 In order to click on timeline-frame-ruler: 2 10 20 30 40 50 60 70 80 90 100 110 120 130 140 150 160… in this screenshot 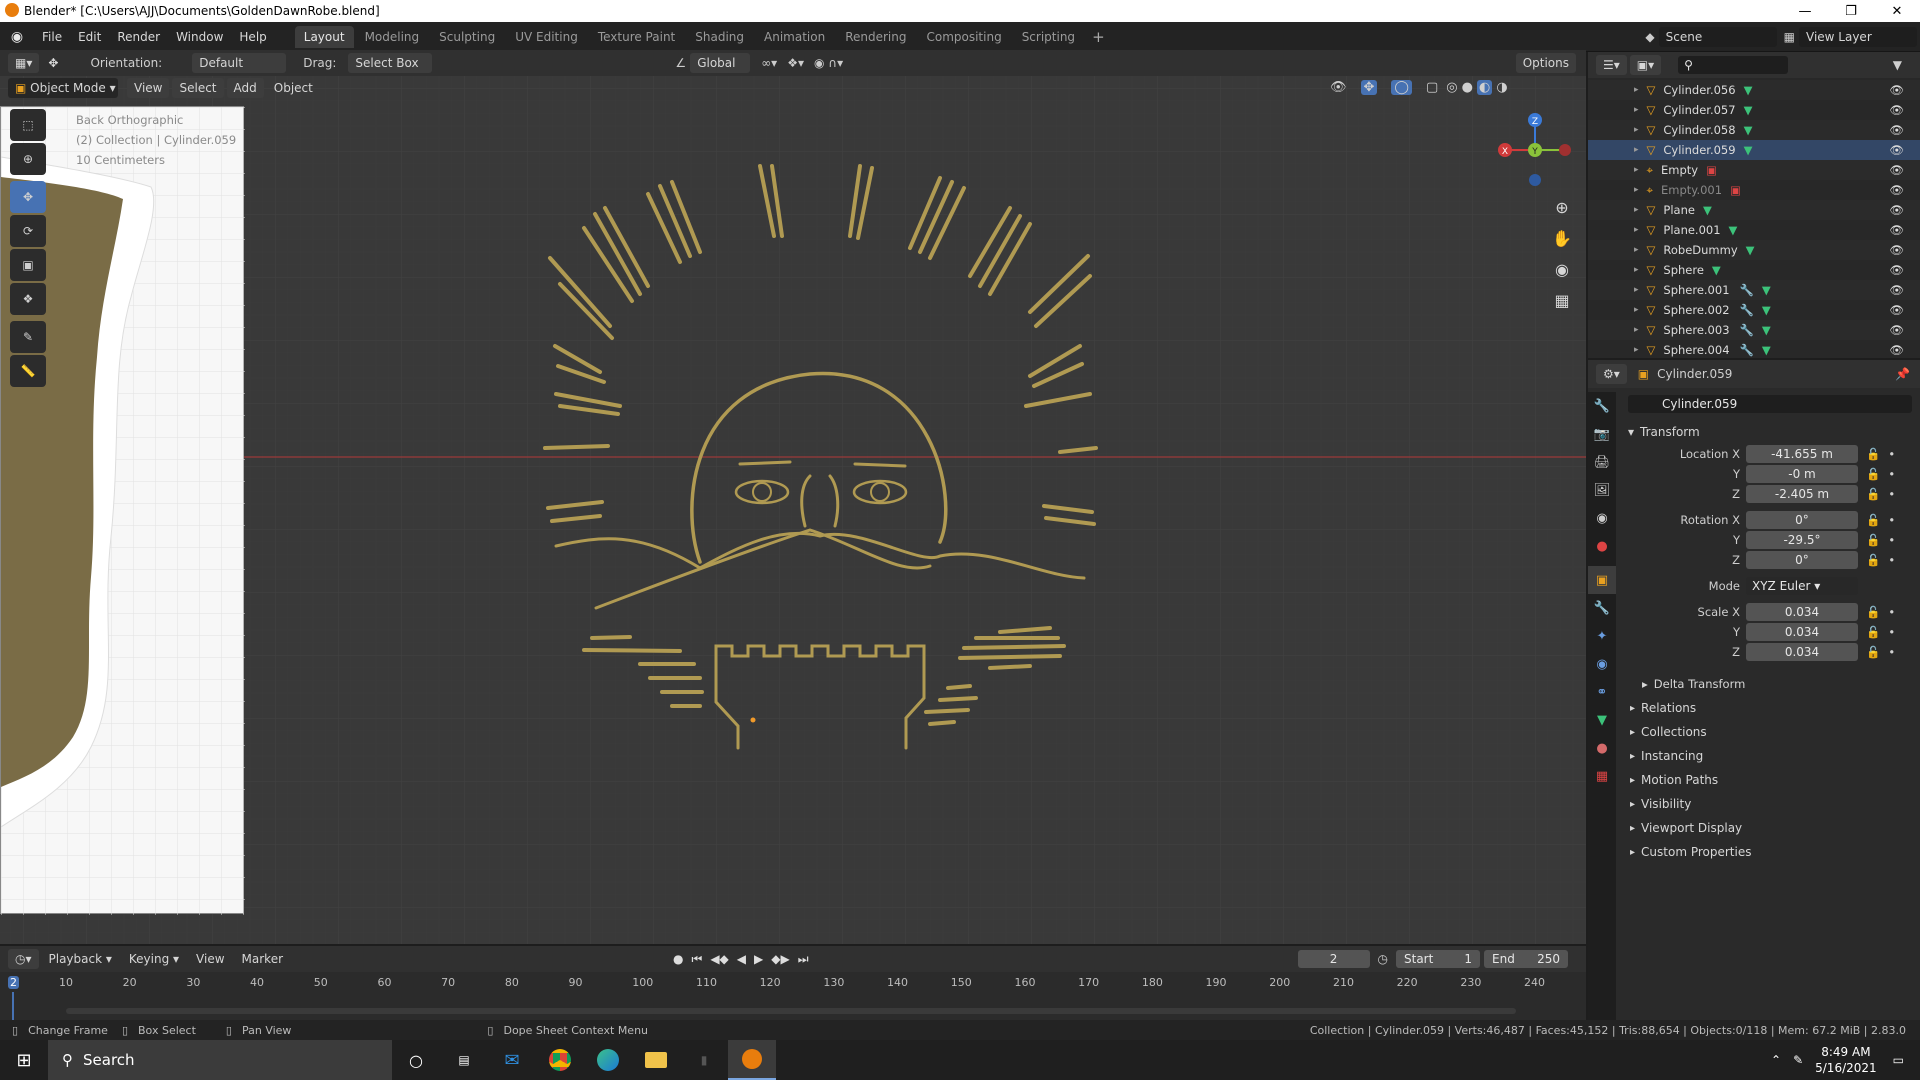, I will do `click(793, 996)`.